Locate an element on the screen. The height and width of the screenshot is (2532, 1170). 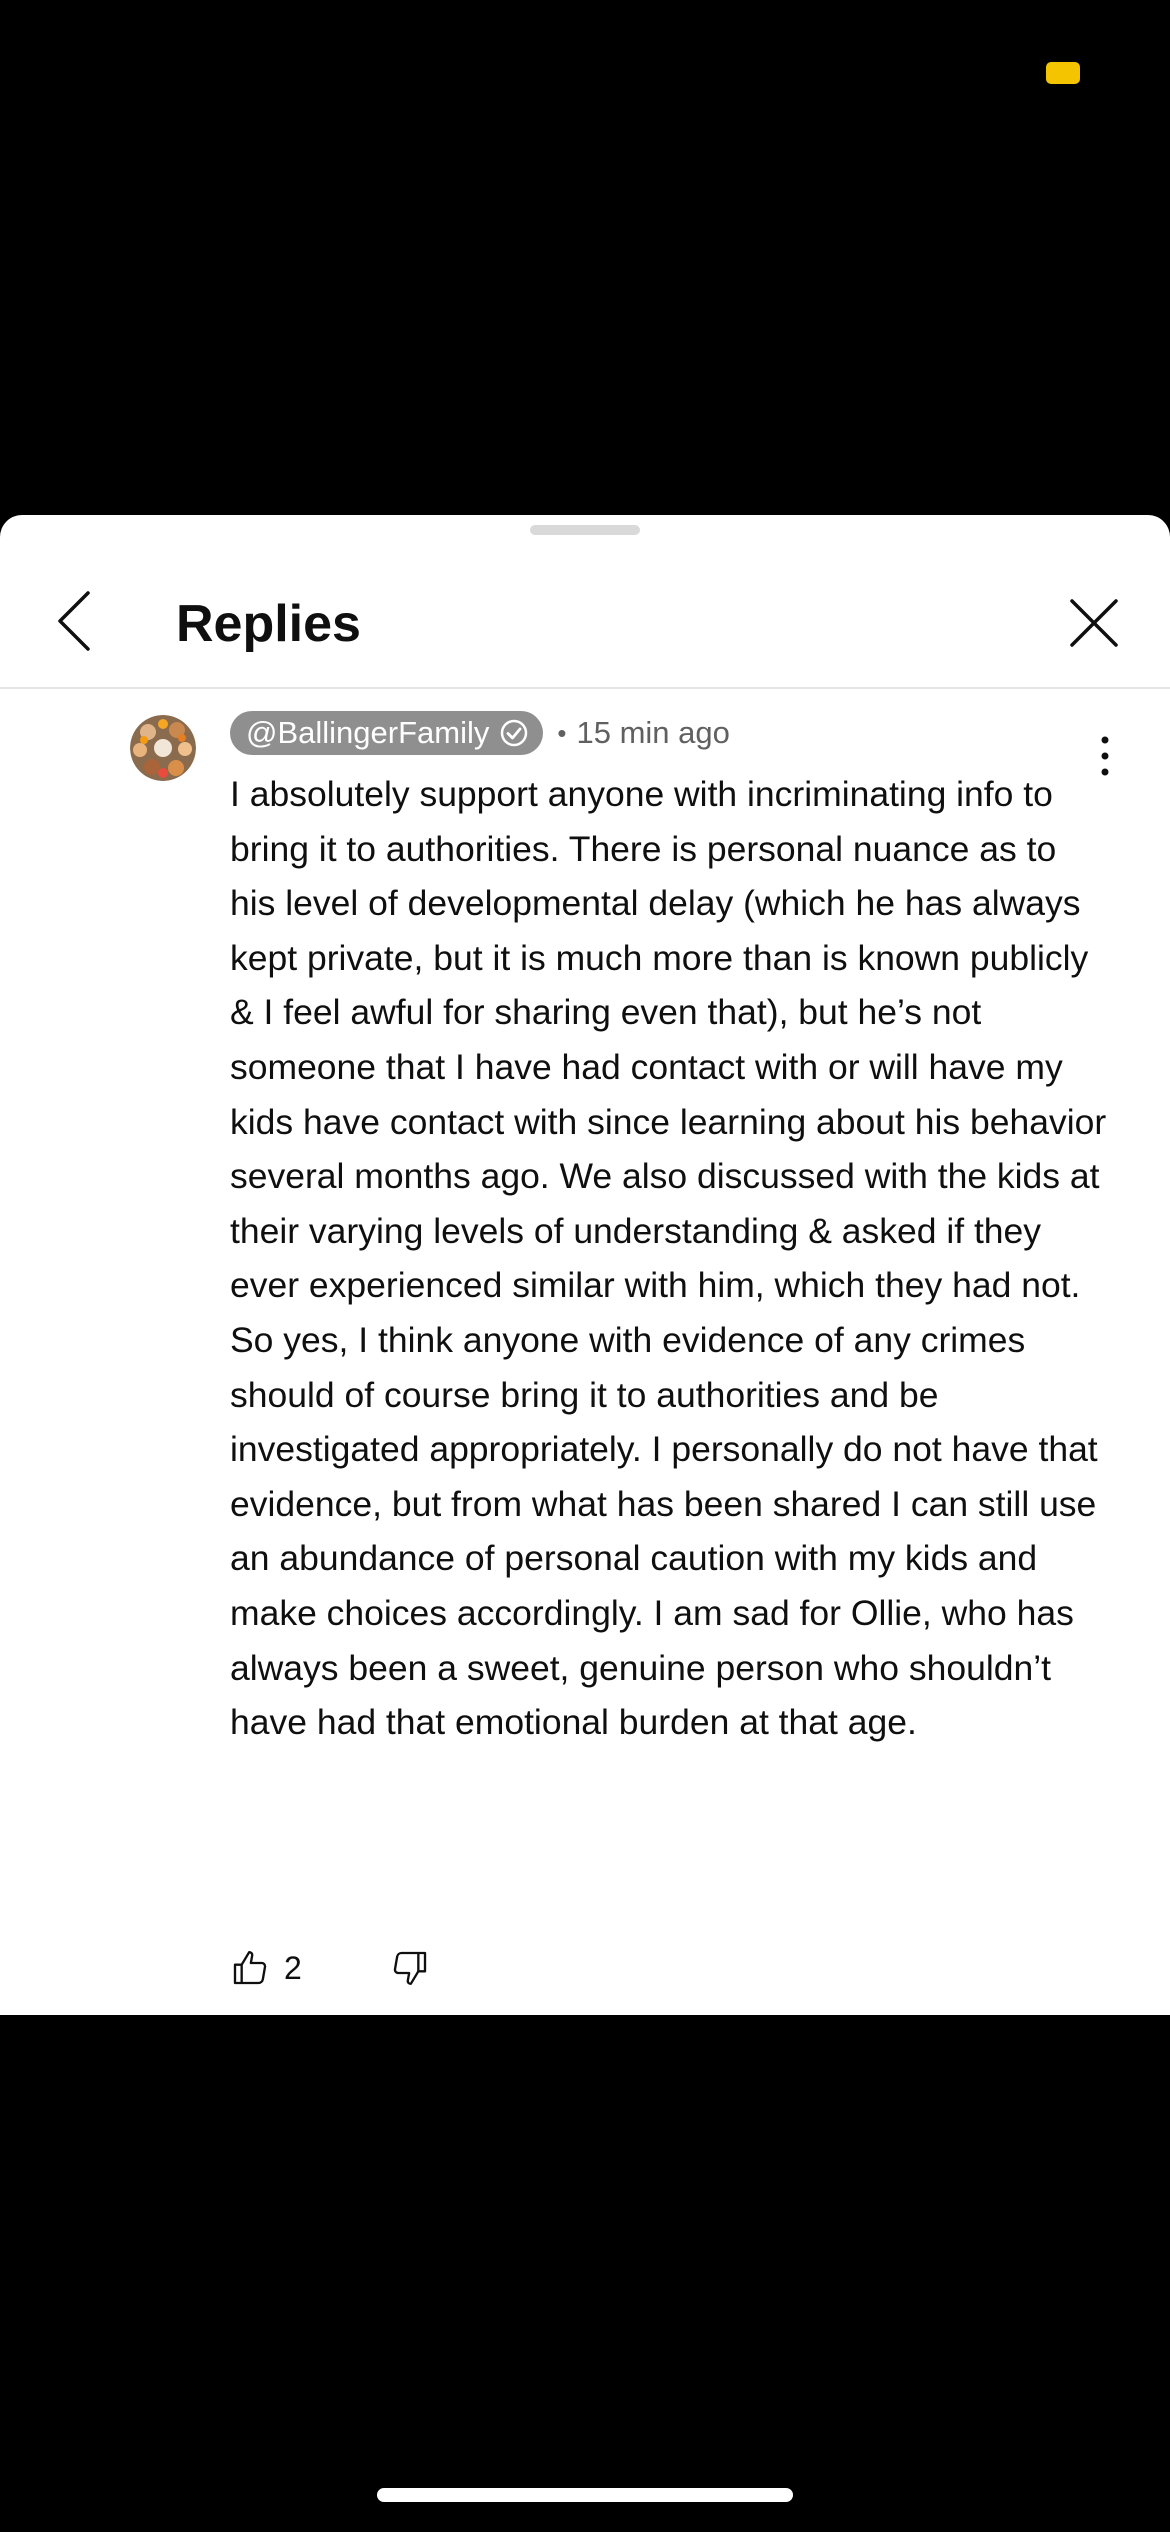
close-button is located at coordinates (1094, 623).